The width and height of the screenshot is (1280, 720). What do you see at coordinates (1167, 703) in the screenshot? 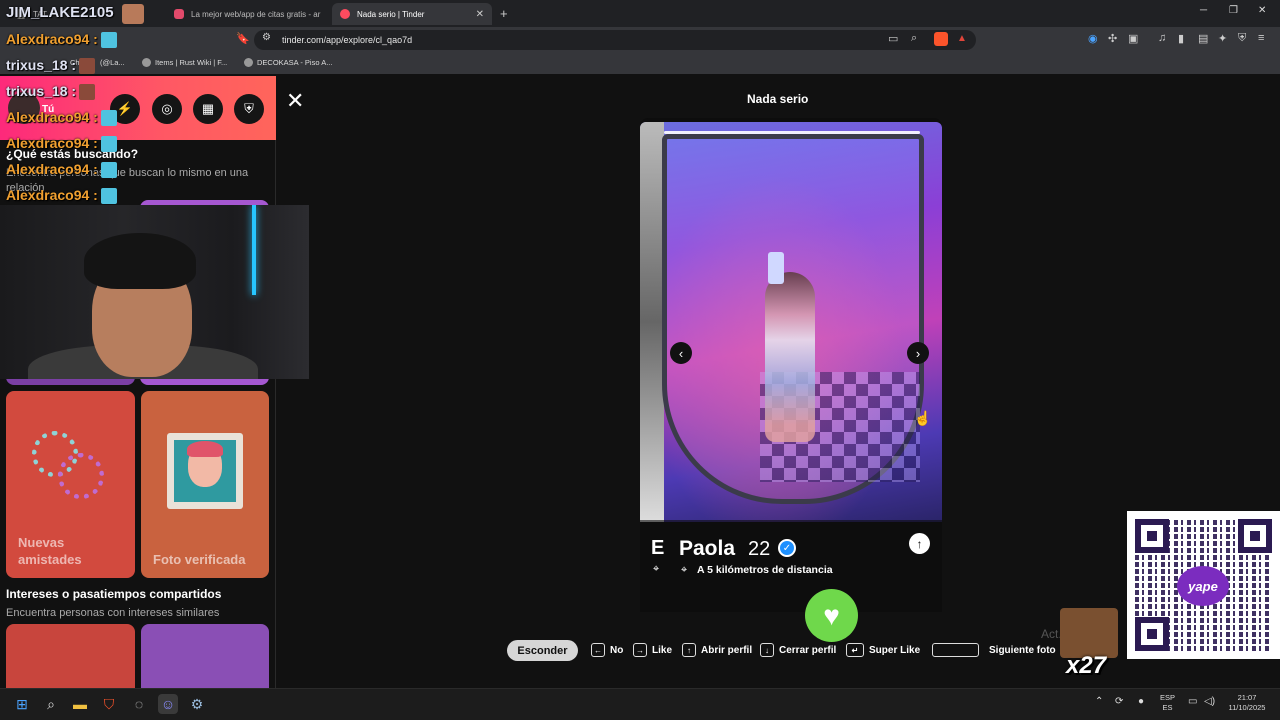
I see `language-indicator: ESP ES` at bounding box center [1167, 703].